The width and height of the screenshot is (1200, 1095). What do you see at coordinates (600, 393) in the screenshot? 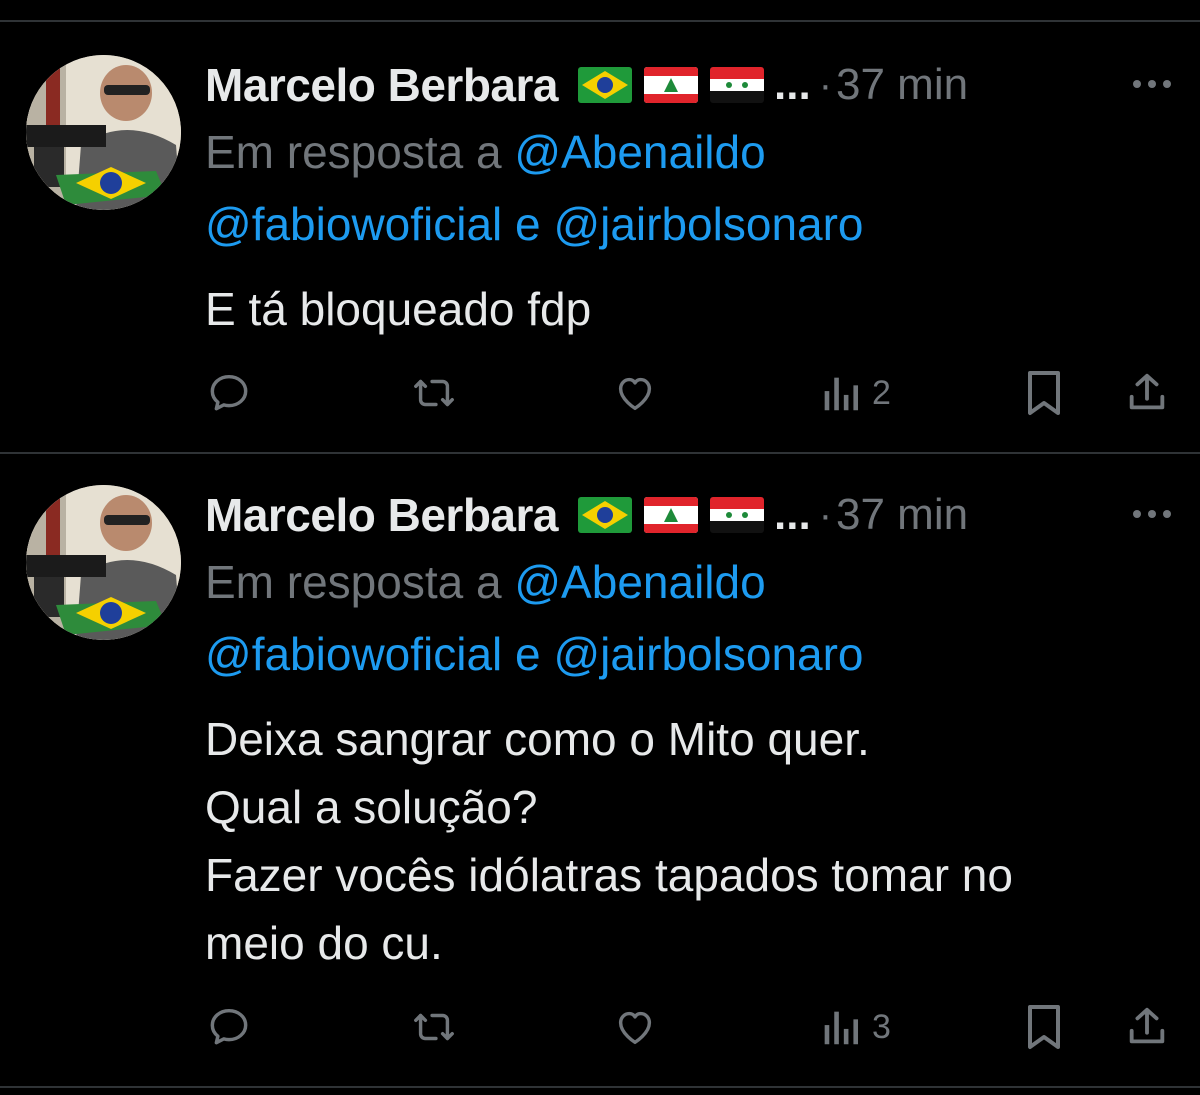
I see `tweet-actions: 2` at bounding box center [600, 393].